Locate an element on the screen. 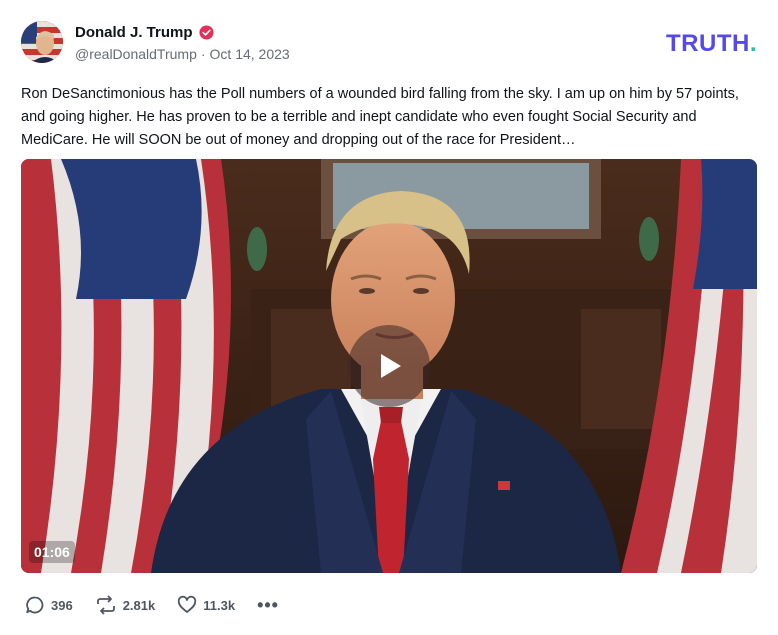 The height and width of the screenshot is (635, 778). video-duration: 01:06 is located at coordinates (52, 552).